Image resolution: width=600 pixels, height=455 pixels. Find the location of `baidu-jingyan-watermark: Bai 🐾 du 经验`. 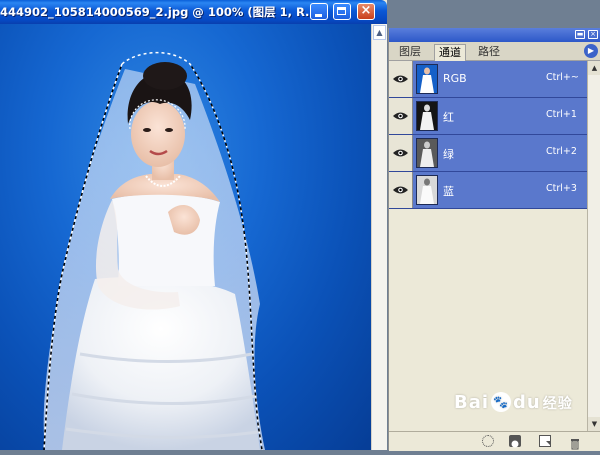

baidu-jingyan-watermark: Bai 🐾 du 经验 is located at coordinates (513, 402).